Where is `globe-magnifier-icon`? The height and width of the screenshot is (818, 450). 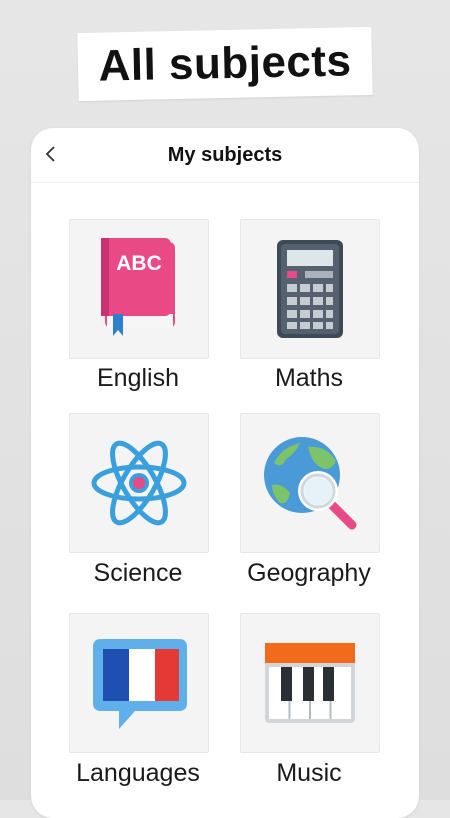
globe-magnifier-icon is located at coordinates (310, 483).